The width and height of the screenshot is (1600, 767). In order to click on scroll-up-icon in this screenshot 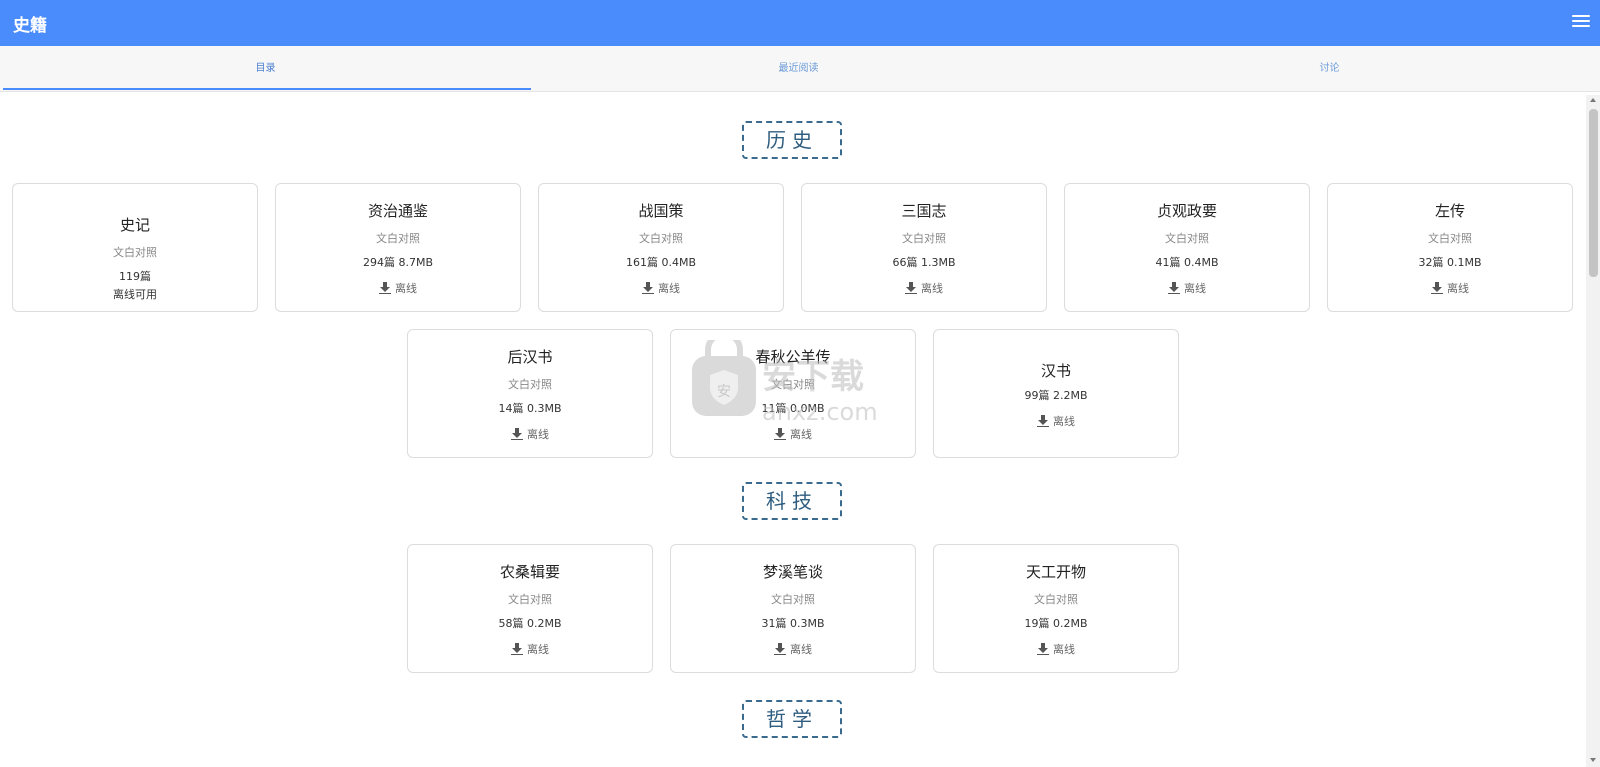, I will do `click(1593, 100)`.